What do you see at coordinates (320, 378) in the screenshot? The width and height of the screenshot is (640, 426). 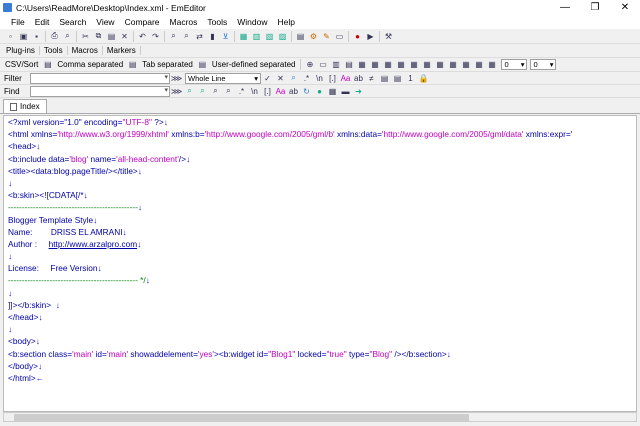 I see `editor-line: </html>←` at bounding box center [320, 378].